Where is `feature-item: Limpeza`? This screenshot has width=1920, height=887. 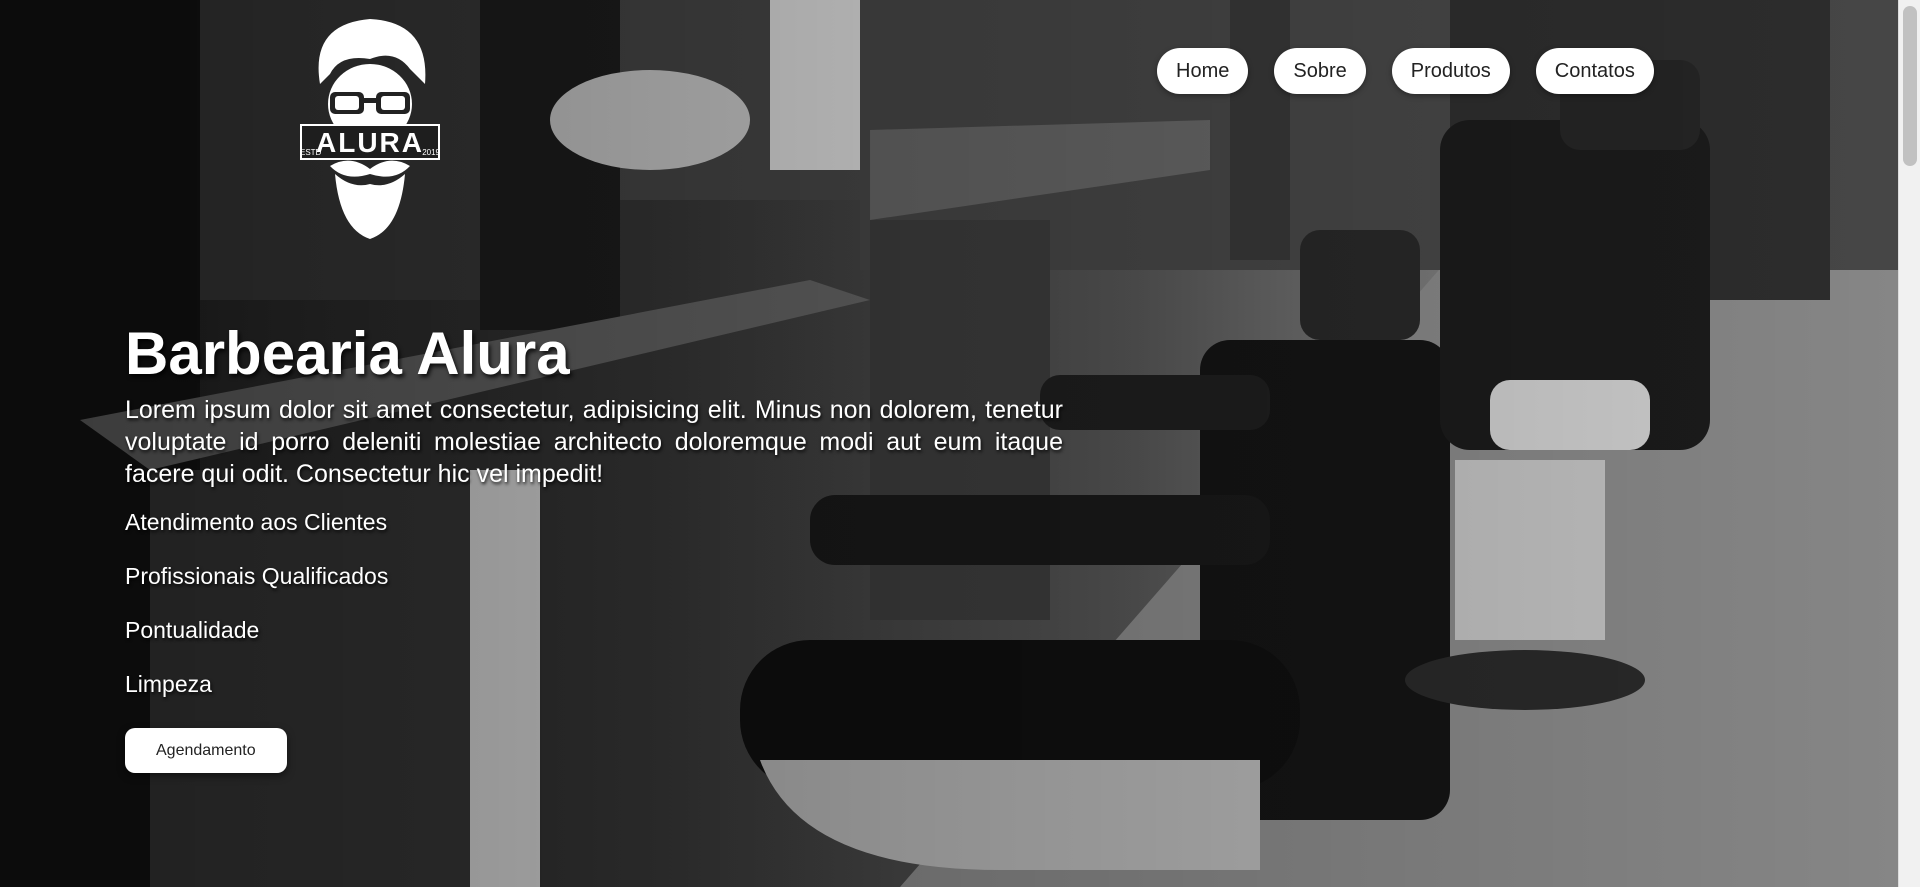 feature-item: Limpeza is located at coordinates (168, 684).